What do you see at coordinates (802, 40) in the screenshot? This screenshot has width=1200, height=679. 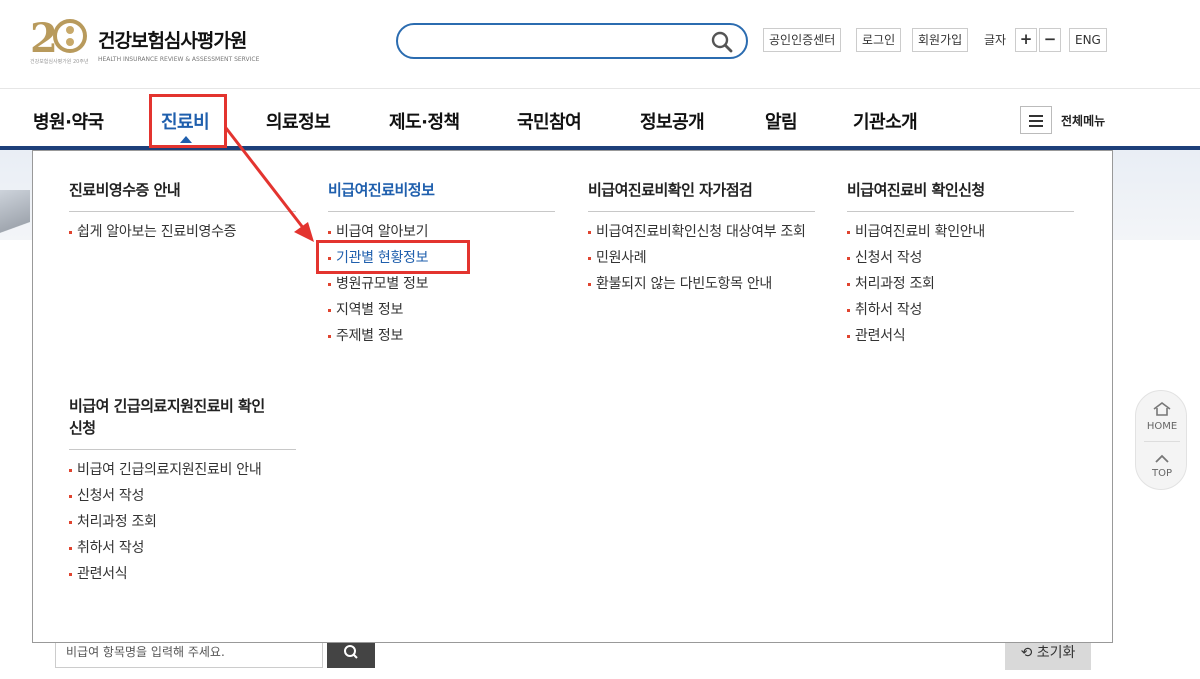 I see `cert-center-link: 공인인증센터` at bounding box center [802, 40].